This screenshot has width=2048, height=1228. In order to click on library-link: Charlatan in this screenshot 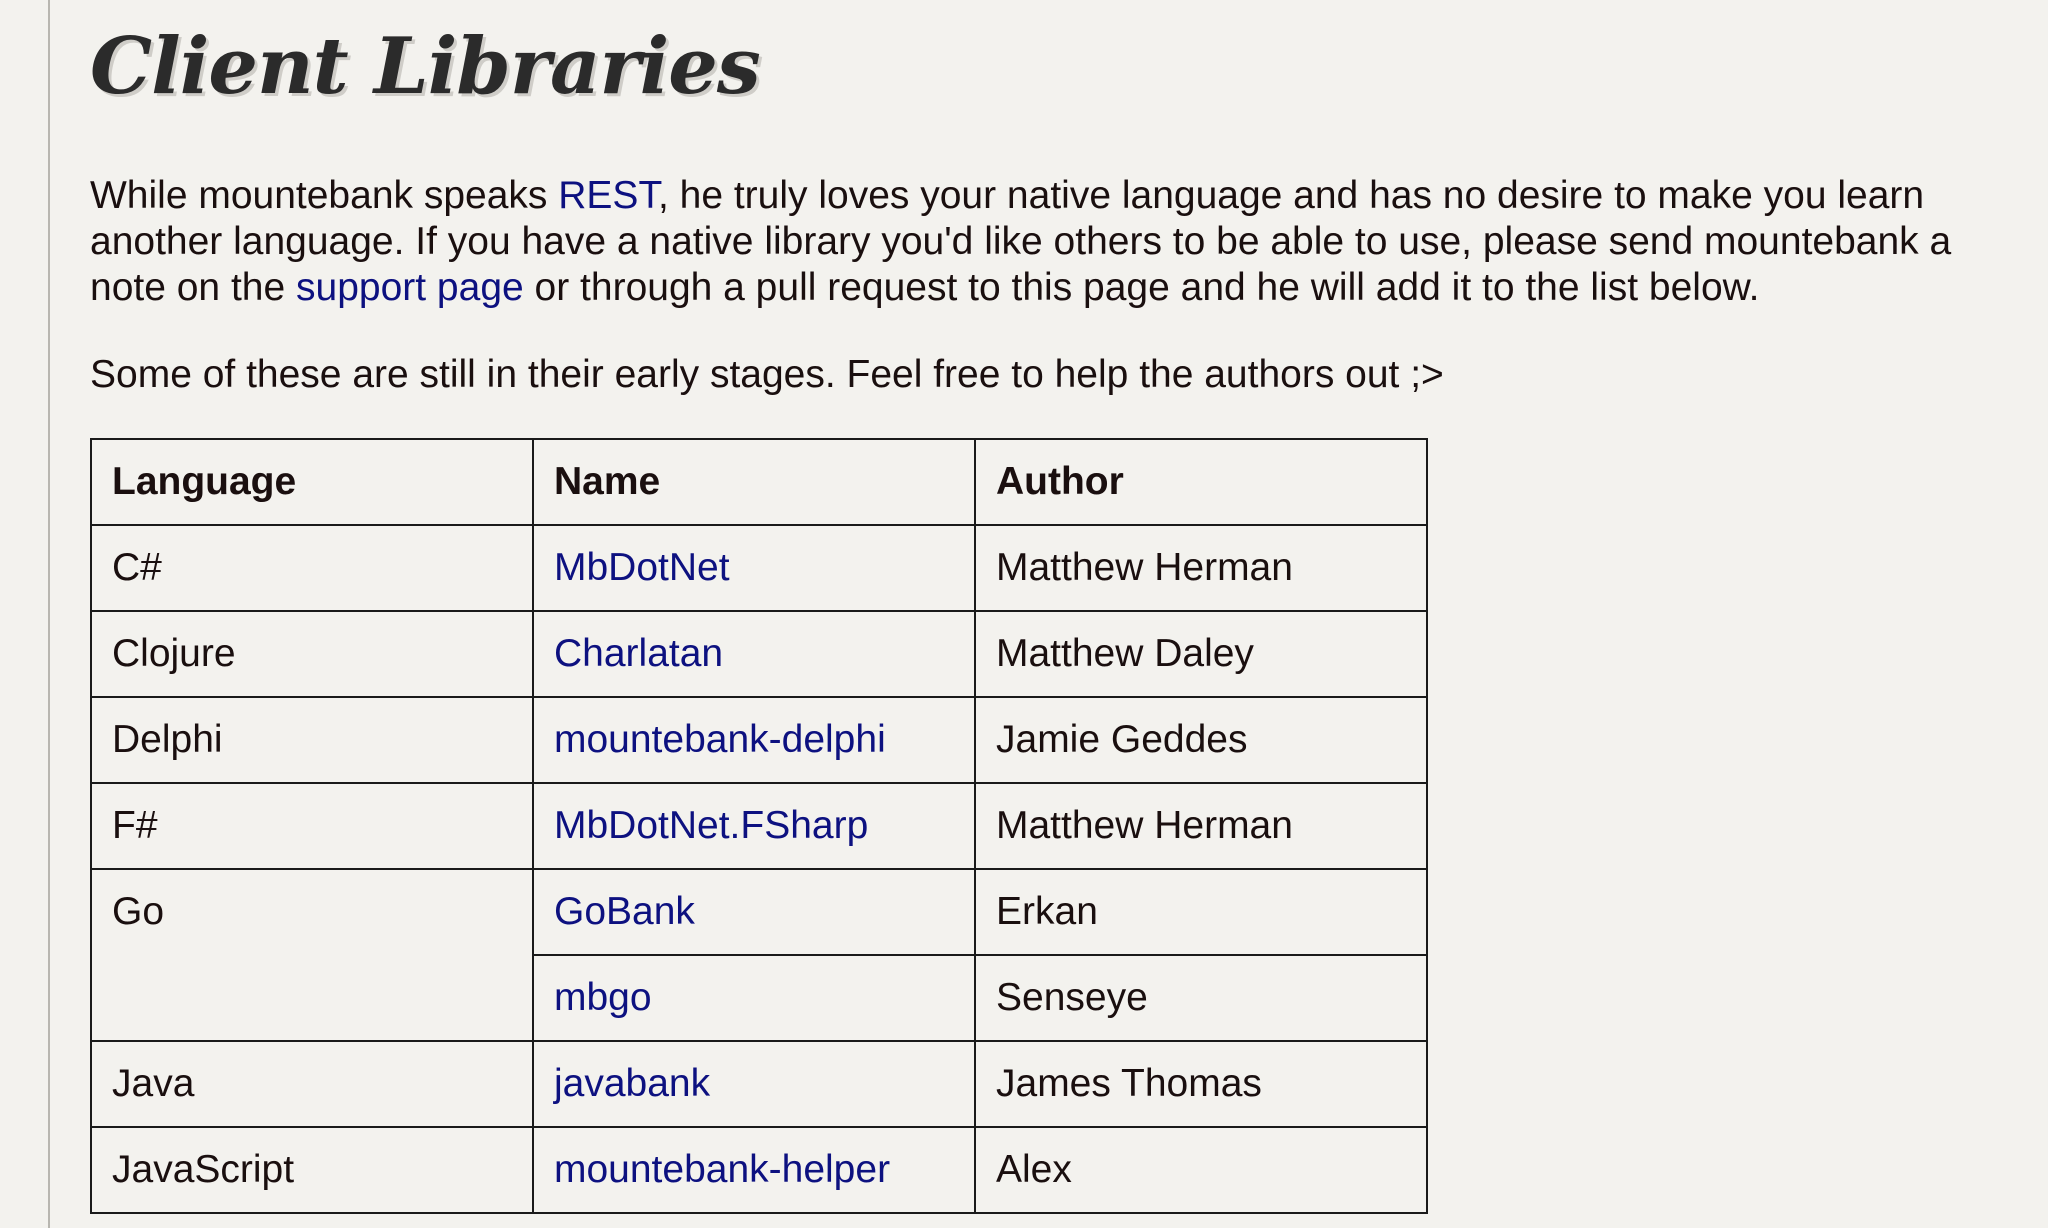, I will do `click(638, 653)`.